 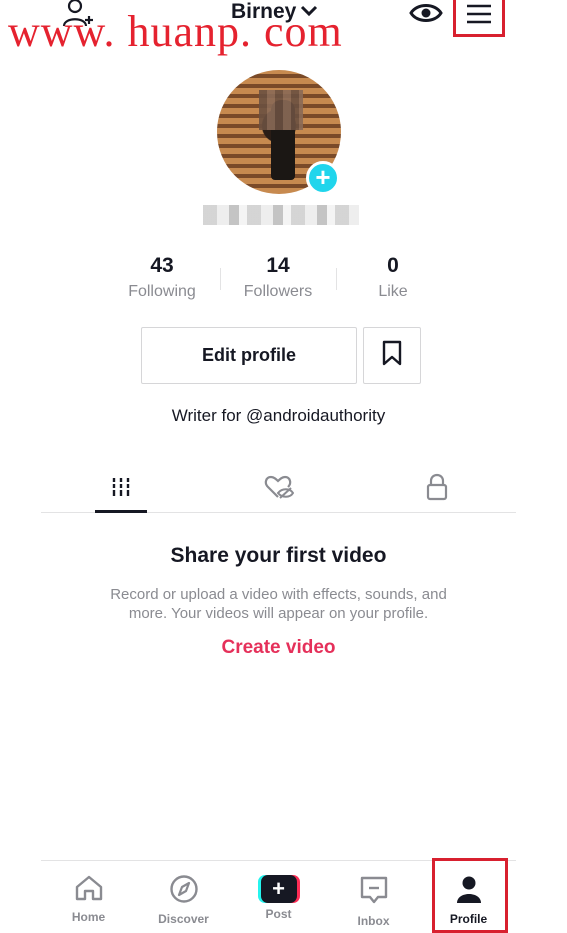 What do you see at coordinates (278, 648) in the screenshot?
I see `create-video-link: Create video` at bounding box center [278, 648].